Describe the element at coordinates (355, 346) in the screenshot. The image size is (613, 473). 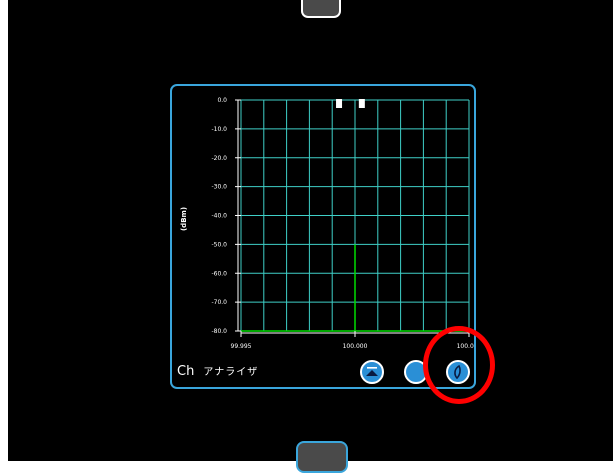
I see `x-tick-label: 100.000` at that location.